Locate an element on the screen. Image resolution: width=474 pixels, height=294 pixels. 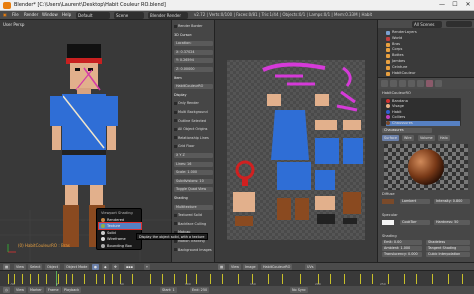
timeline-menu-playback: Playback is located at coordinates (72, 290).